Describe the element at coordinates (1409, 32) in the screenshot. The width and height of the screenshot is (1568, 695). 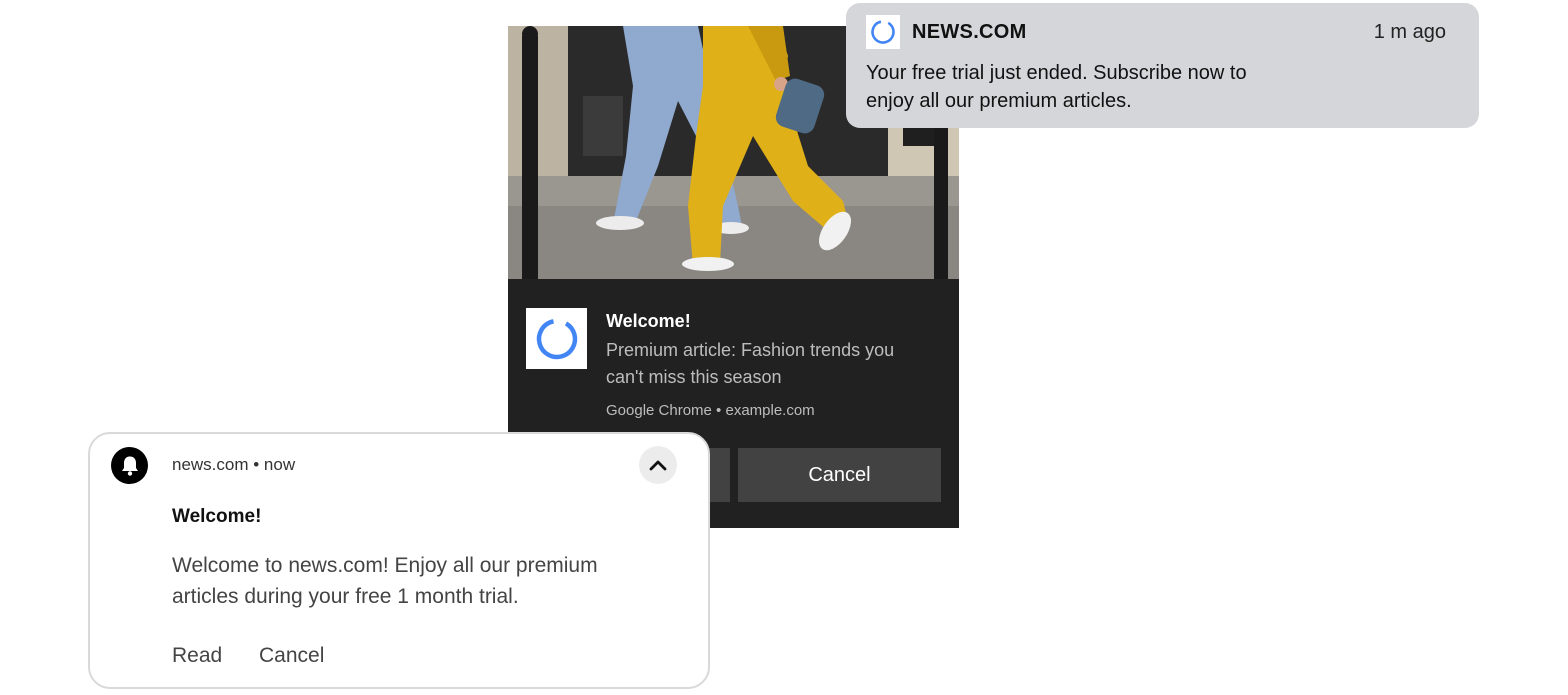
I see `notification-timestamp: 1 m ago` at that location.